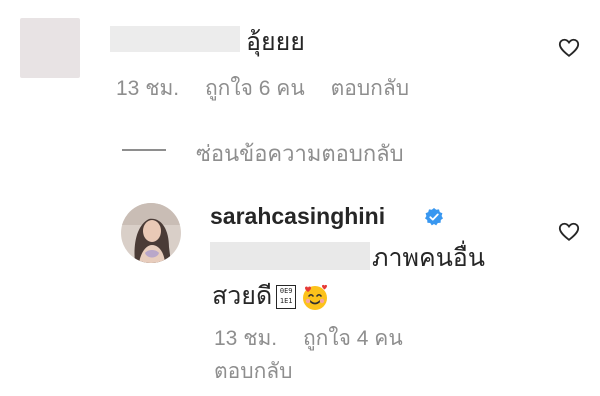 The image size is (600, 396). Describe the element at coordinates (353, 338) in the screenshot. I see `reply-likes: ถูกใจ 4 คน` at that location.